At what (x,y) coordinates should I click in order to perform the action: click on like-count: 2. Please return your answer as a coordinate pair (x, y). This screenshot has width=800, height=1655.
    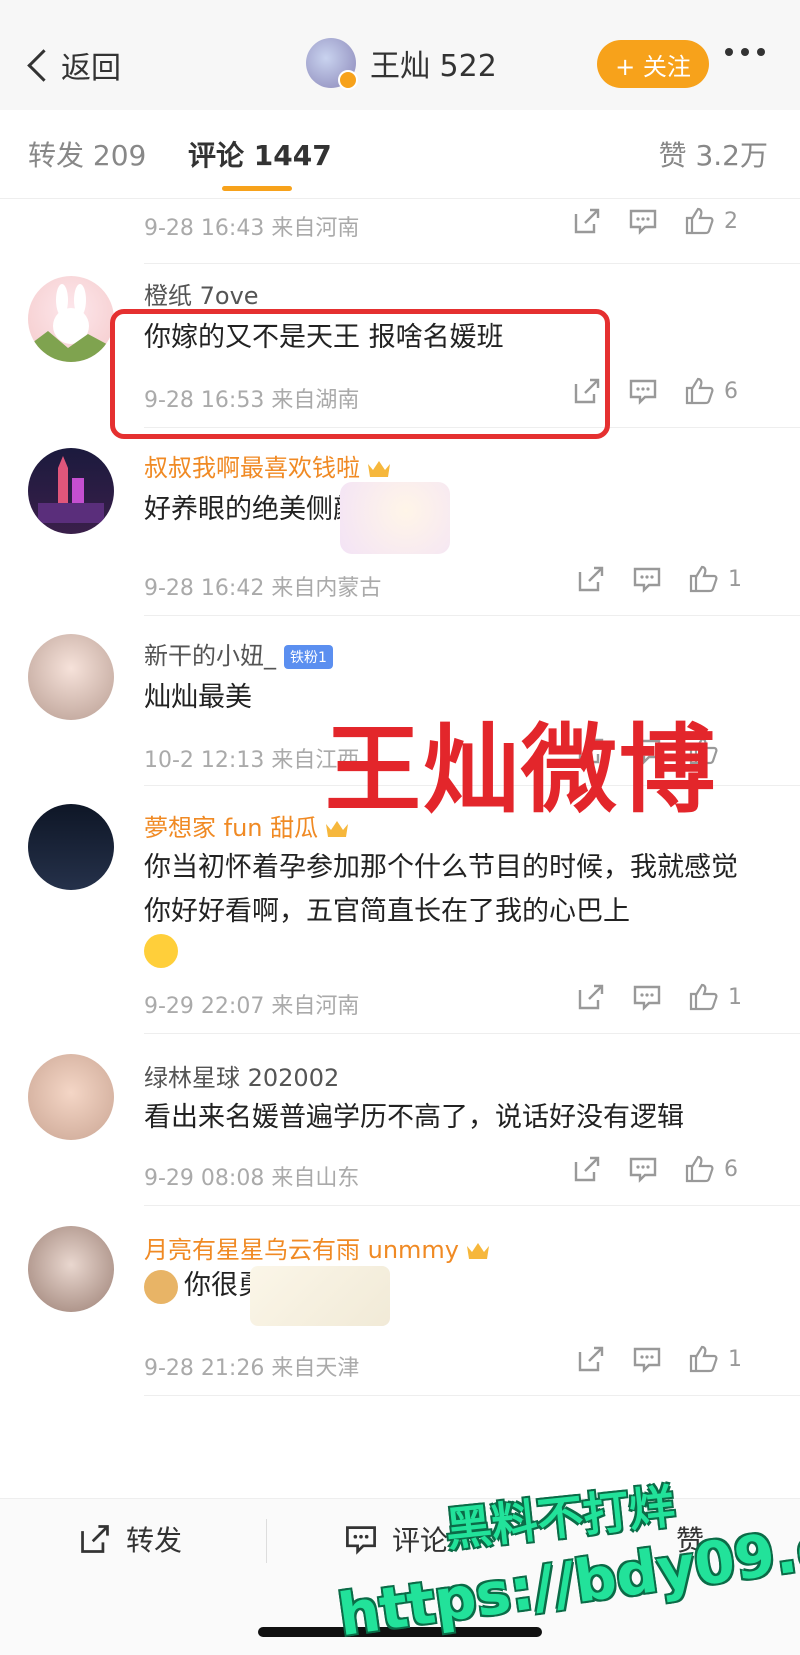
    Looking at the image, I should click on (731, 221).